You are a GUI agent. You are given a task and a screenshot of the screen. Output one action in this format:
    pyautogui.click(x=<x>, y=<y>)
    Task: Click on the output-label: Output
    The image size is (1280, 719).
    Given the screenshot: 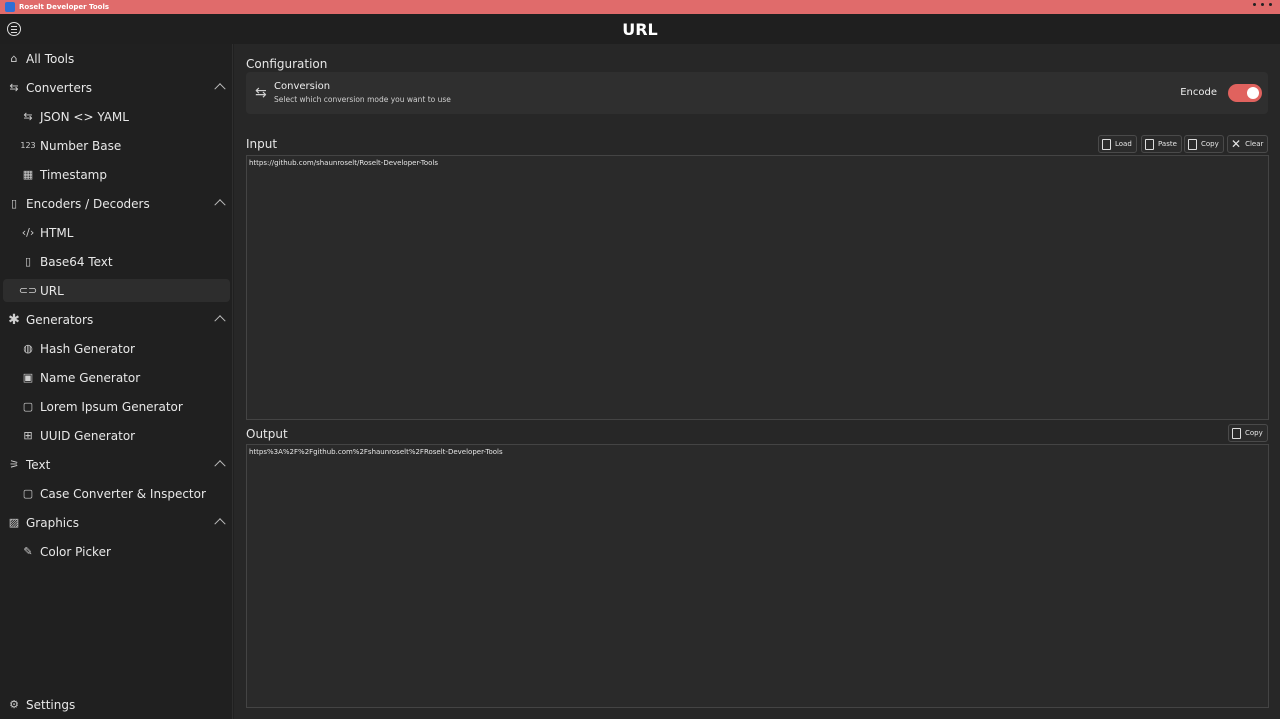 What is the action you would take?
    pyautogui.click(x=267, y=434)
    